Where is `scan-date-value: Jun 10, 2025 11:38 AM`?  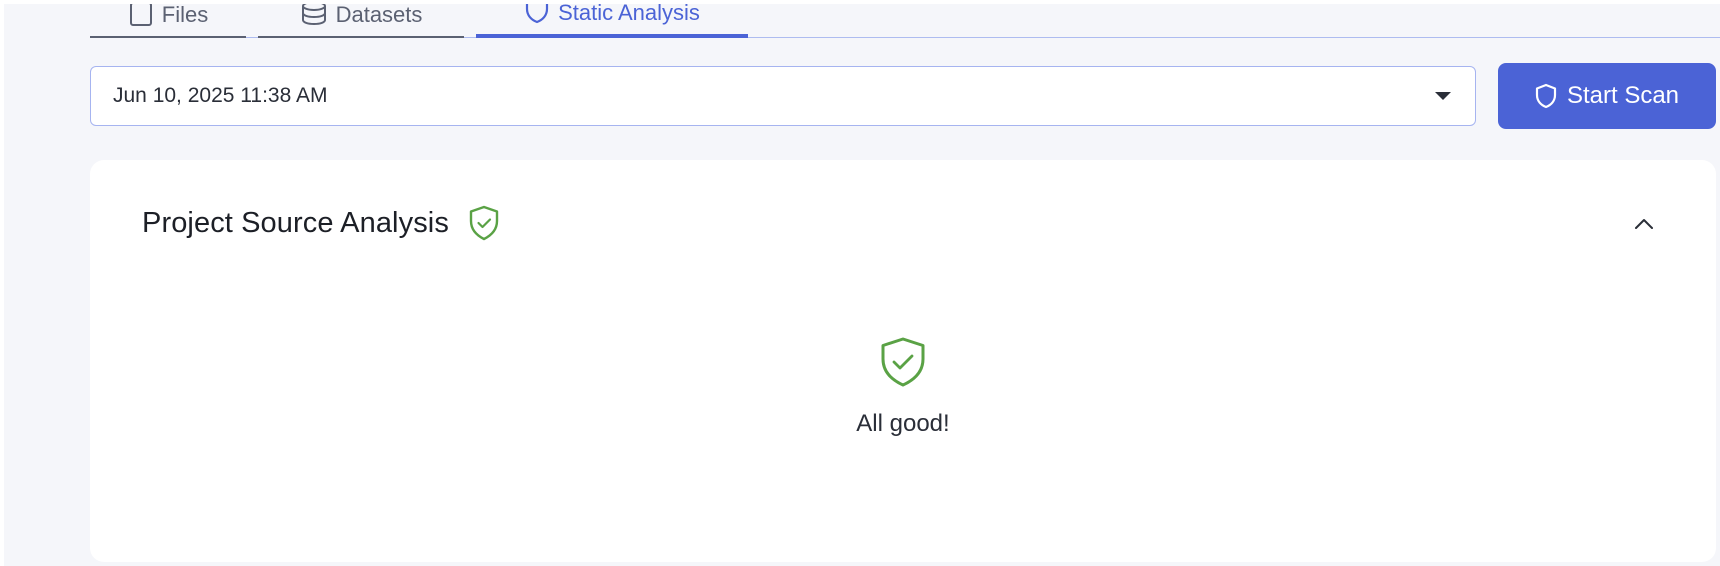 scan-date-value: Jun 10, 2025 11:38 AM is located at coordinates (220, 95).